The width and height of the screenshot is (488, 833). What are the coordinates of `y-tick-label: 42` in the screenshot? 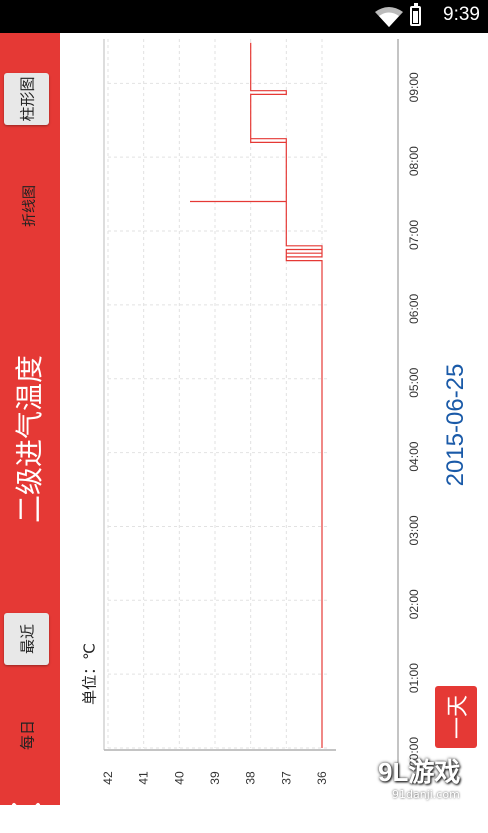 It's located at (108, 778).